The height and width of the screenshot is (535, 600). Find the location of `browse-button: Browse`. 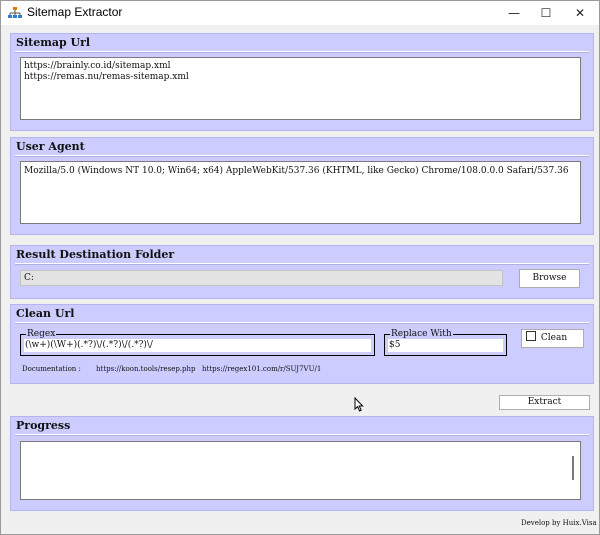

browse-button: Browse is located at coordinates (549, 278).